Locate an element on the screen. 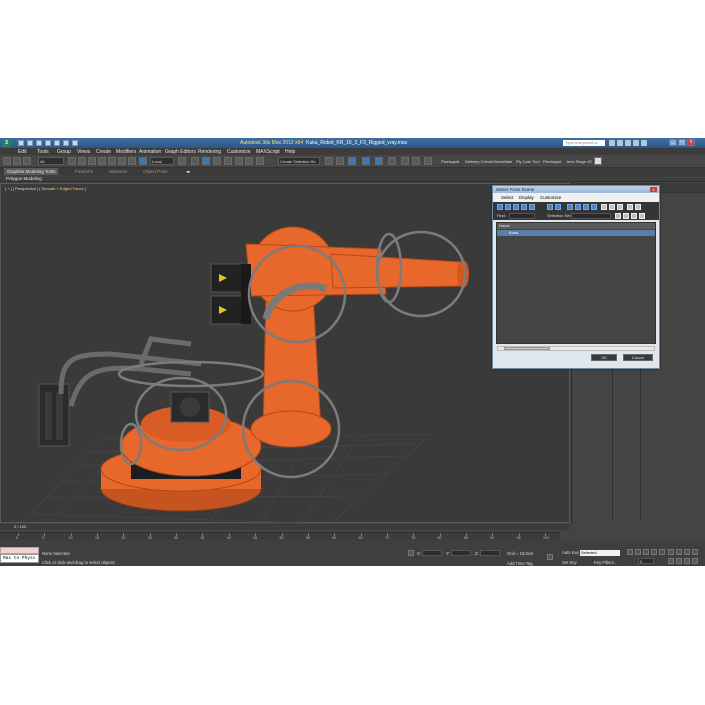 The height and width of the screenshot is (705, 705). help-icon is located at coordinates (644, 143).